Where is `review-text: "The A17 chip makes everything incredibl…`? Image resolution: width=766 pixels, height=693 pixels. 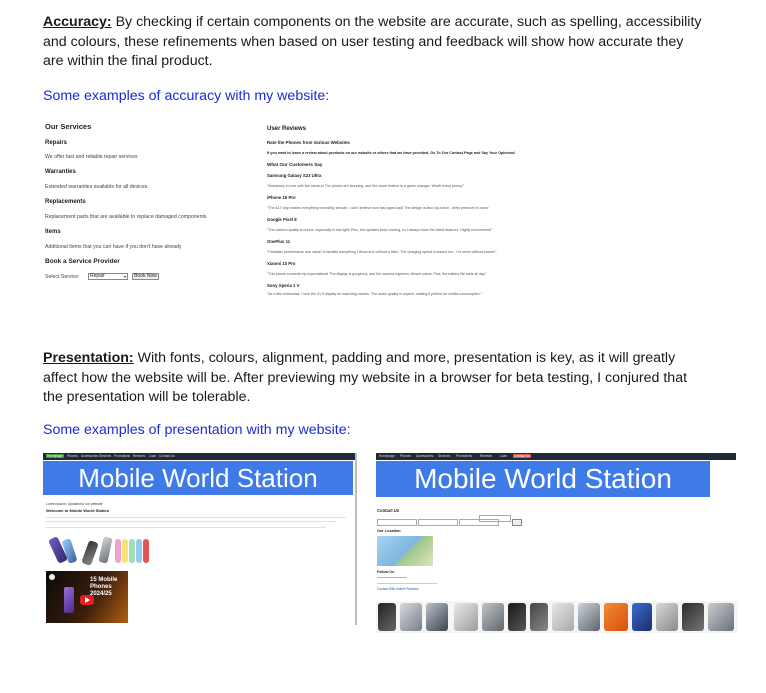 review-text: "The A17 chip makes everything incredibl… is located at coordinates (378, 208).